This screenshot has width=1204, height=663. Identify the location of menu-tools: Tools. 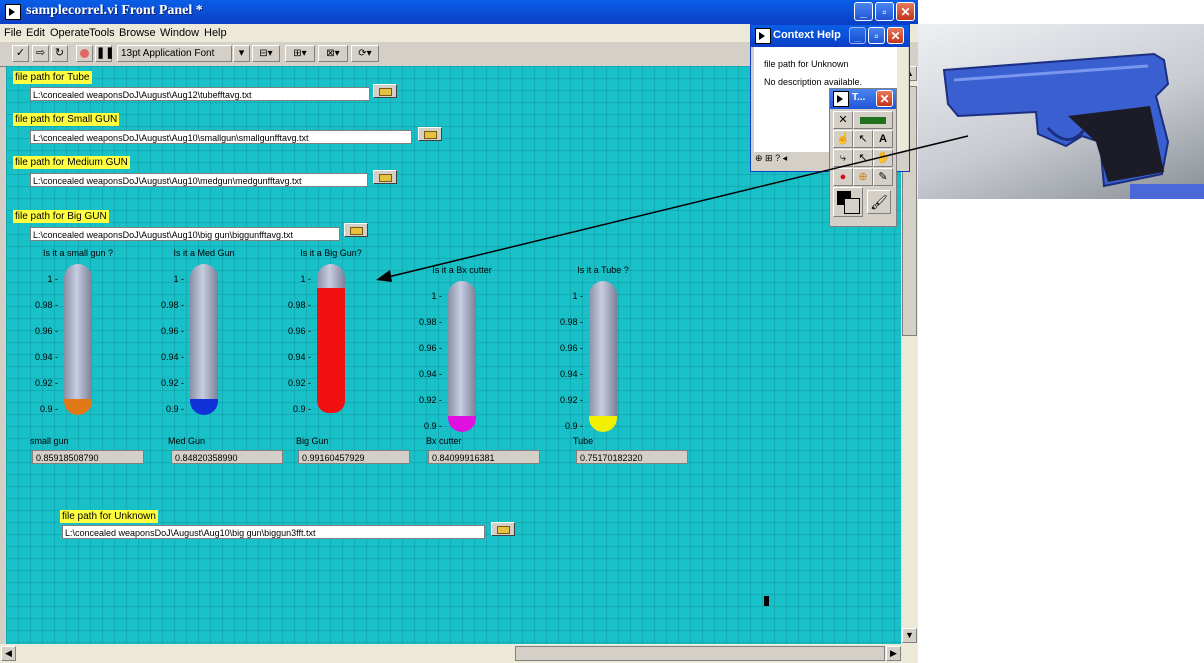
(102, 33).